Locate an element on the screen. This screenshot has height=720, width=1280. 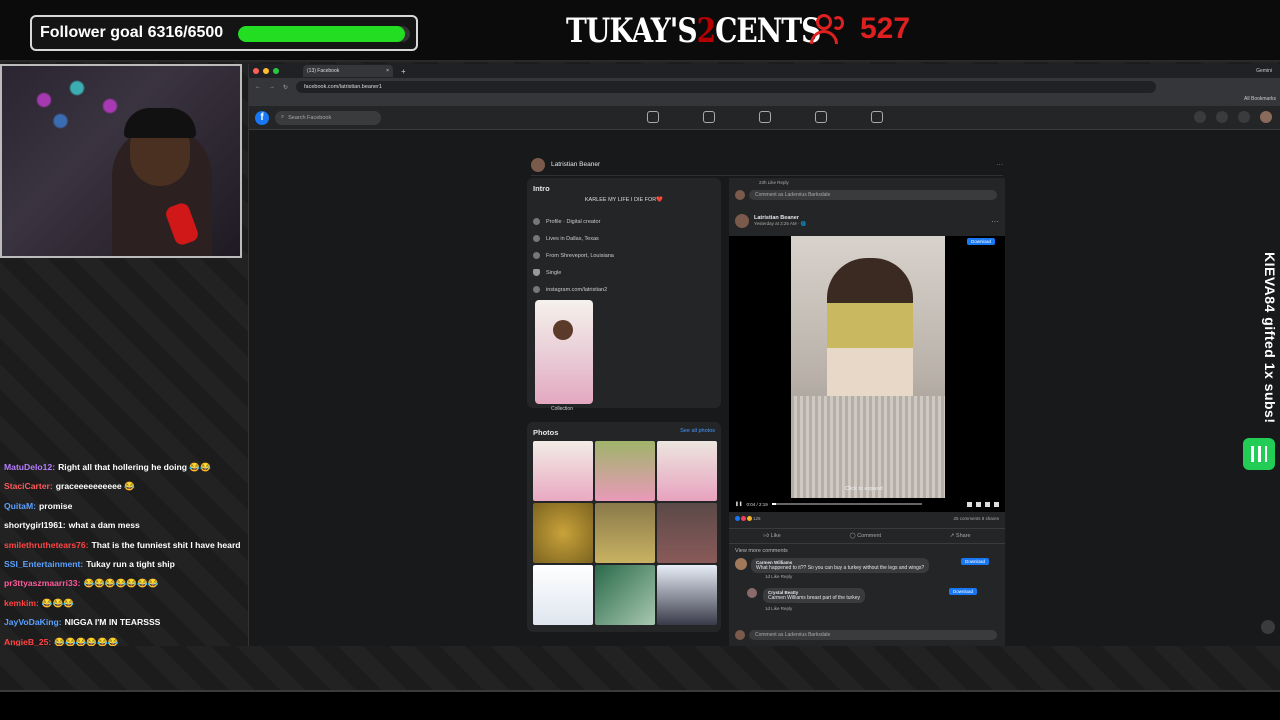
chat-username: QuitaM: is located at coordinates (20, 506).